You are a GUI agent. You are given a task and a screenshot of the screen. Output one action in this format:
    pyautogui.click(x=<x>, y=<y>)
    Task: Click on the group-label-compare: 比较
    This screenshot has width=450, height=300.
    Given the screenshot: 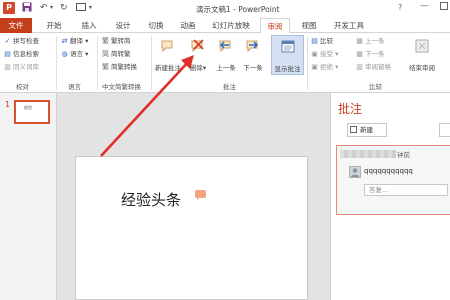 What is the action you would take?
    pyautogui.click(x=375, y=87)
    